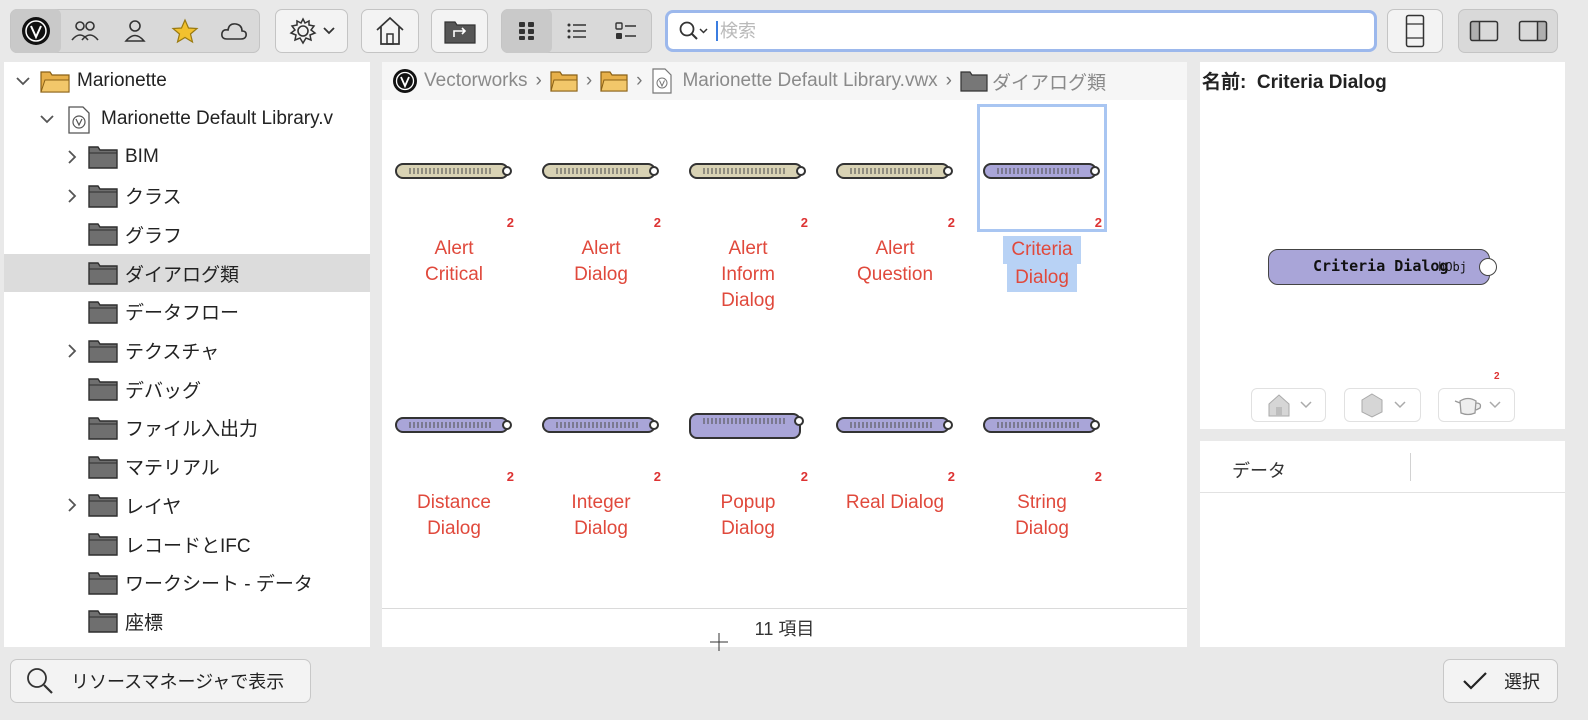 The height and width of the screenshot is (720, 1588). Describe the element at coordinates (736, 31) in the screenshot. I see `search-placeholder: 検索` at that location.